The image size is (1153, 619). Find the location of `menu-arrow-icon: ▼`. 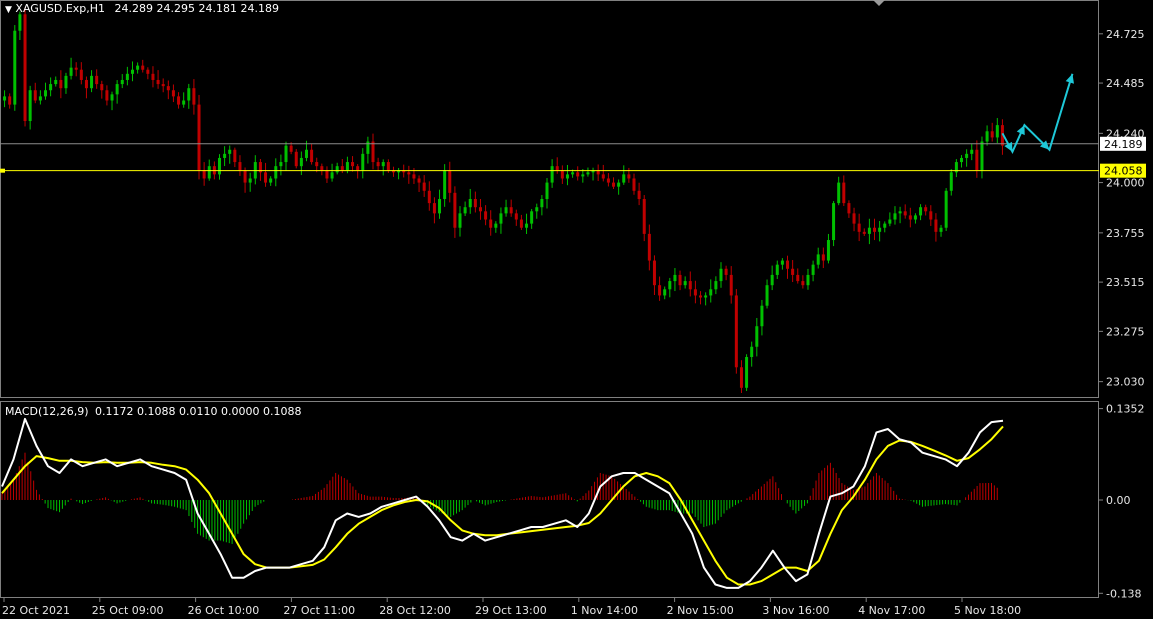

menu-arrow-icon: ▼ is located at coordinates (8, 10).